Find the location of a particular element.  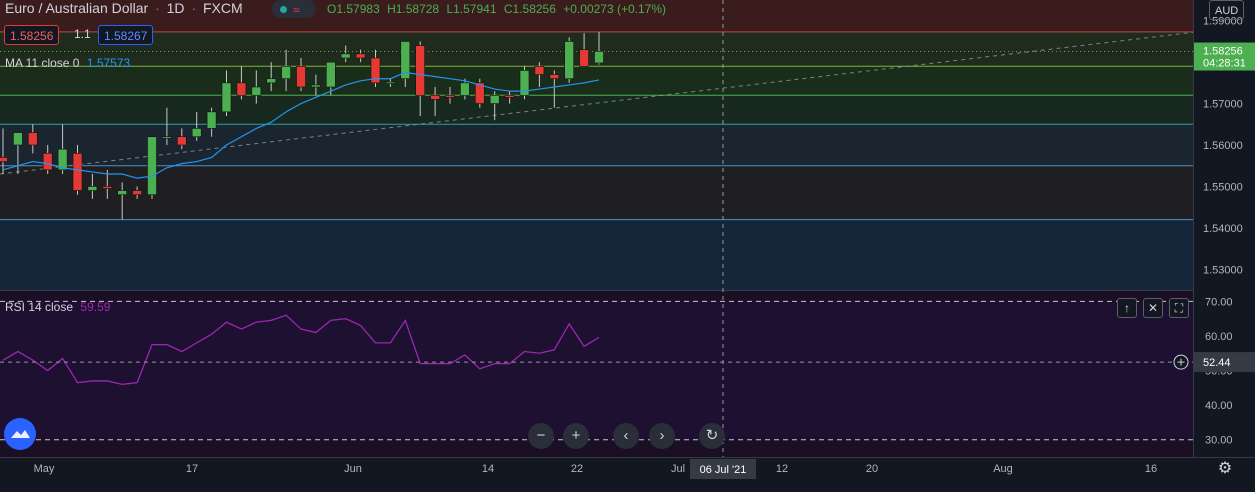

low-value: L1.57941 is located at coordinates (471, 9).